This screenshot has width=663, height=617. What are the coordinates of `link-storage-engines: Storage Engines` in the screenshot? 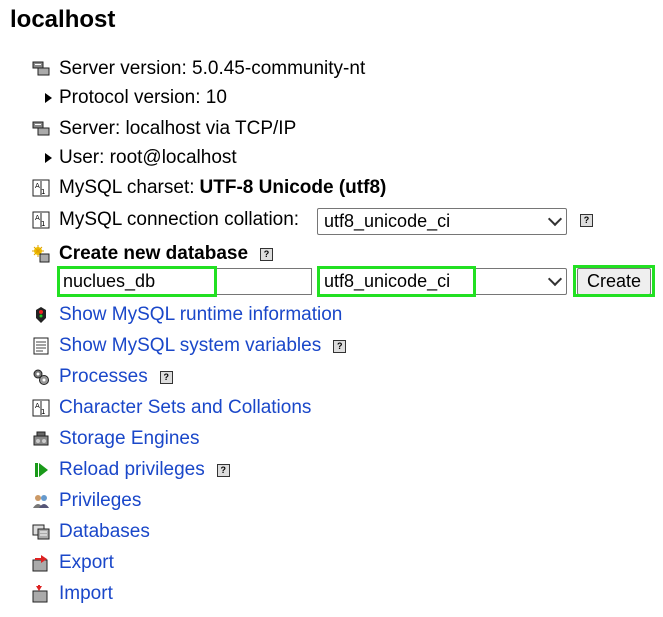 It's located at (116, 439).